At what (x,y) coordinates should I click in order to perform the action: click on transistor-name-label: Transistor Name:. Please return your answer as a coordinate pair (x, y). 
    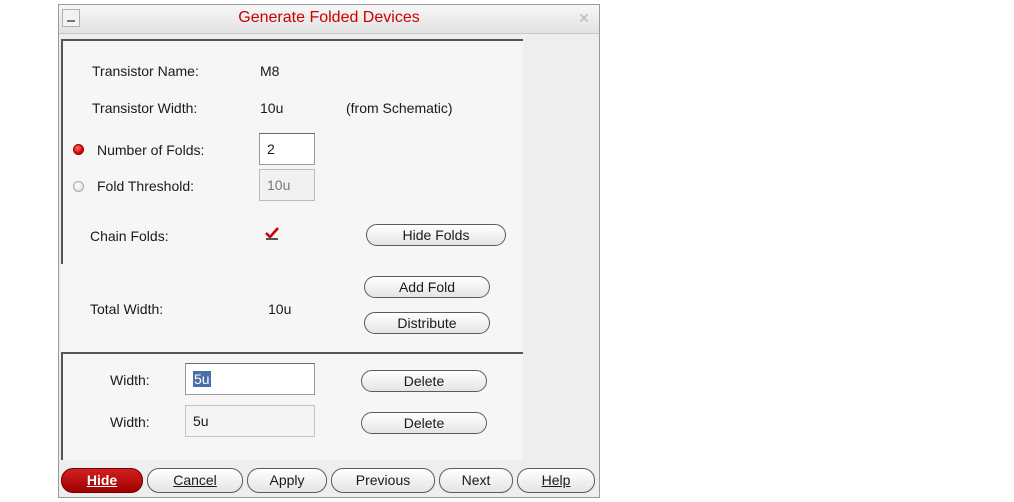
    Looking at the image, I should click on (145, 71).